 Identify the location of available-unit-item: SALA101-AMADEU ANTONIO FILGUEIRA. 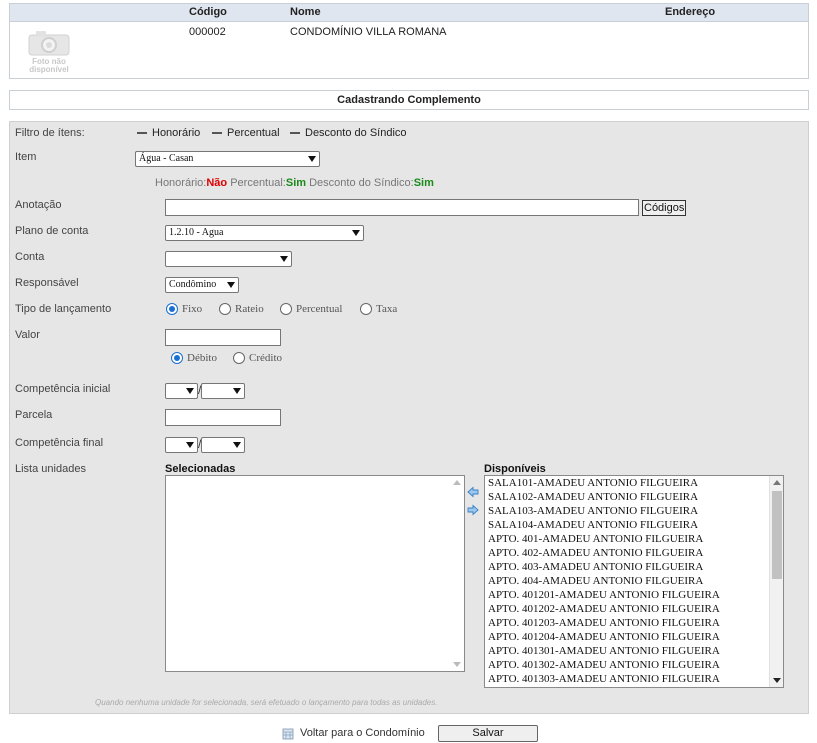
(593, 483).